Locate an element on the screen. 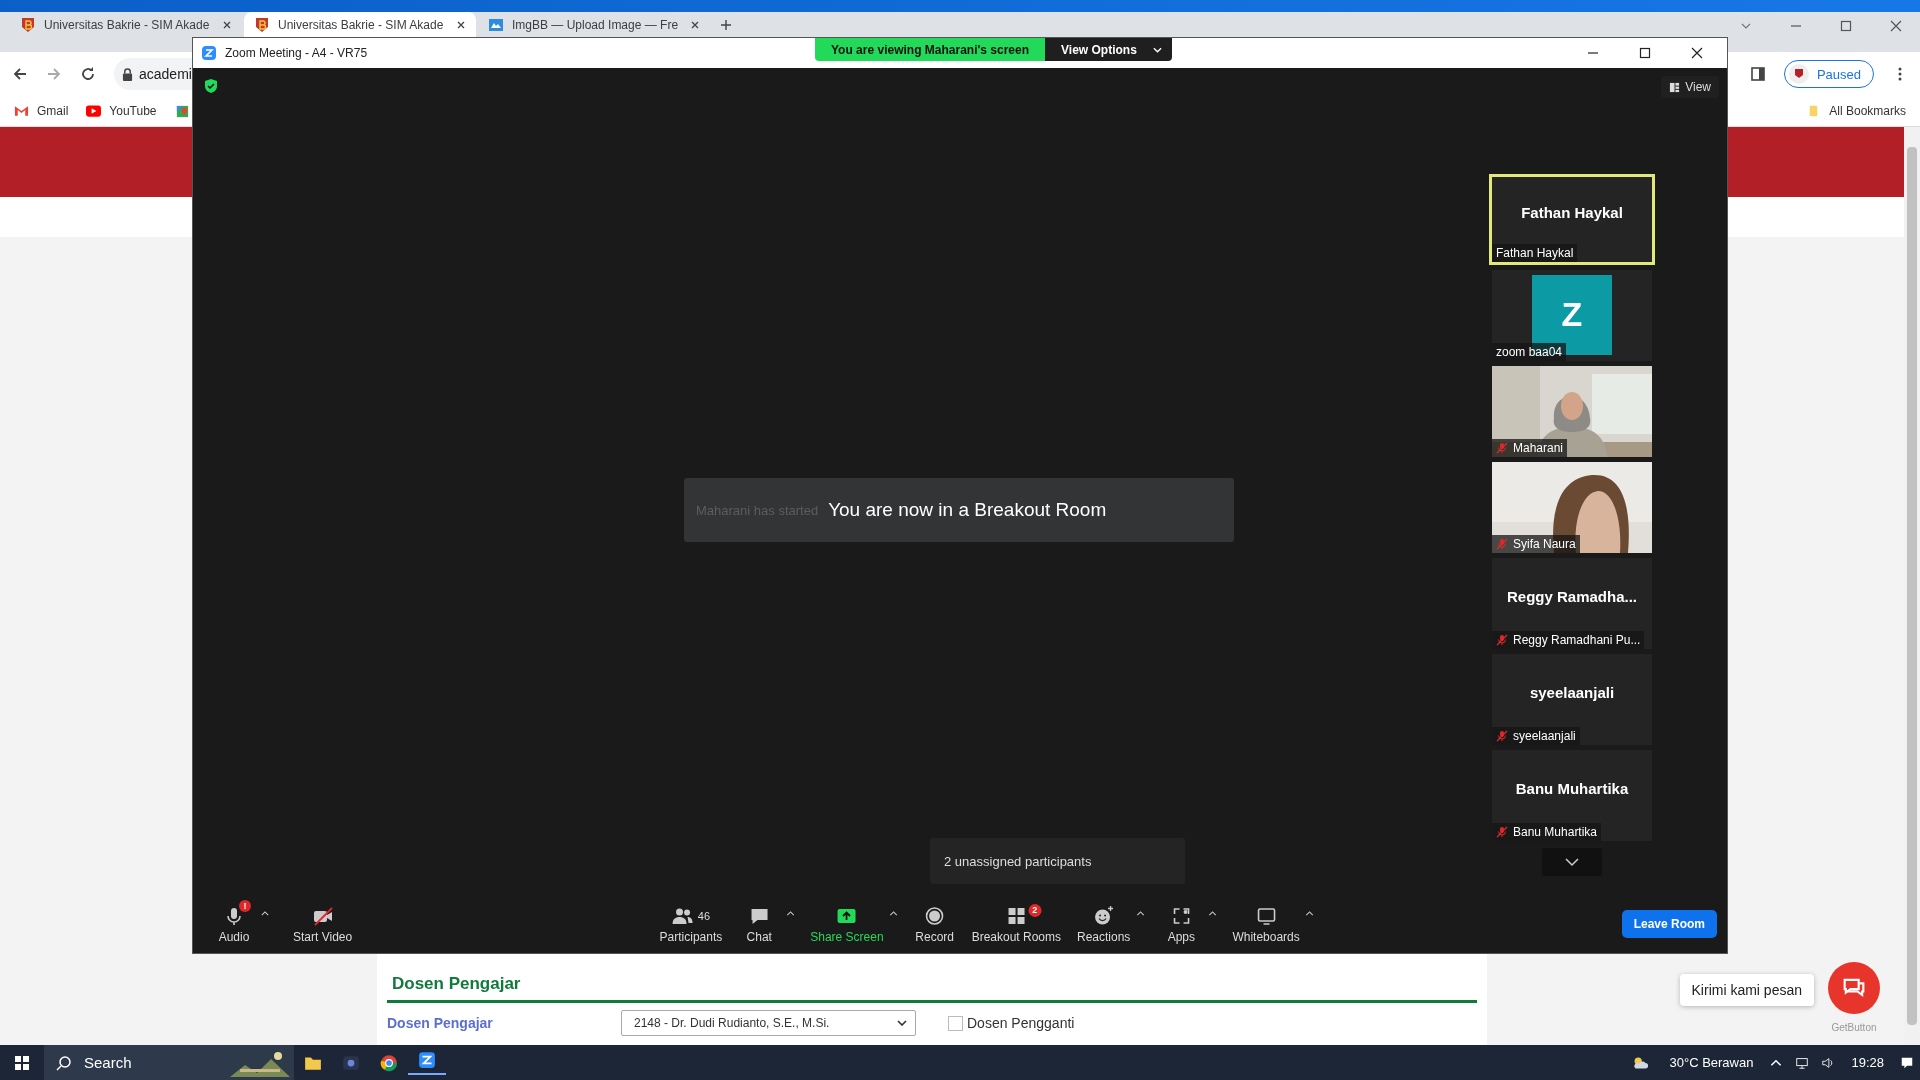 Image resolution: width=1920 pixels, height=1080 pixels. participant-name: Banu Muhartika is located at coordinates (1572, 788).